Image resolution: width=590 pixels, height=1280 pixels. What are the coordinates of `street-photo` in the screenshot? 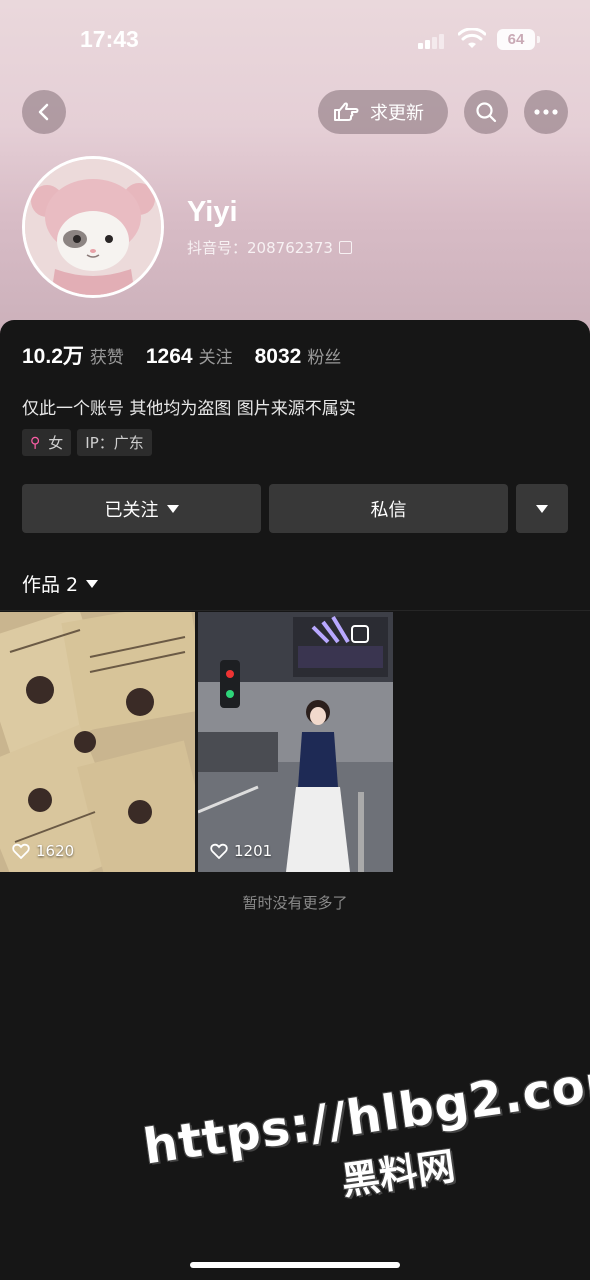 It's located at (295, 742).